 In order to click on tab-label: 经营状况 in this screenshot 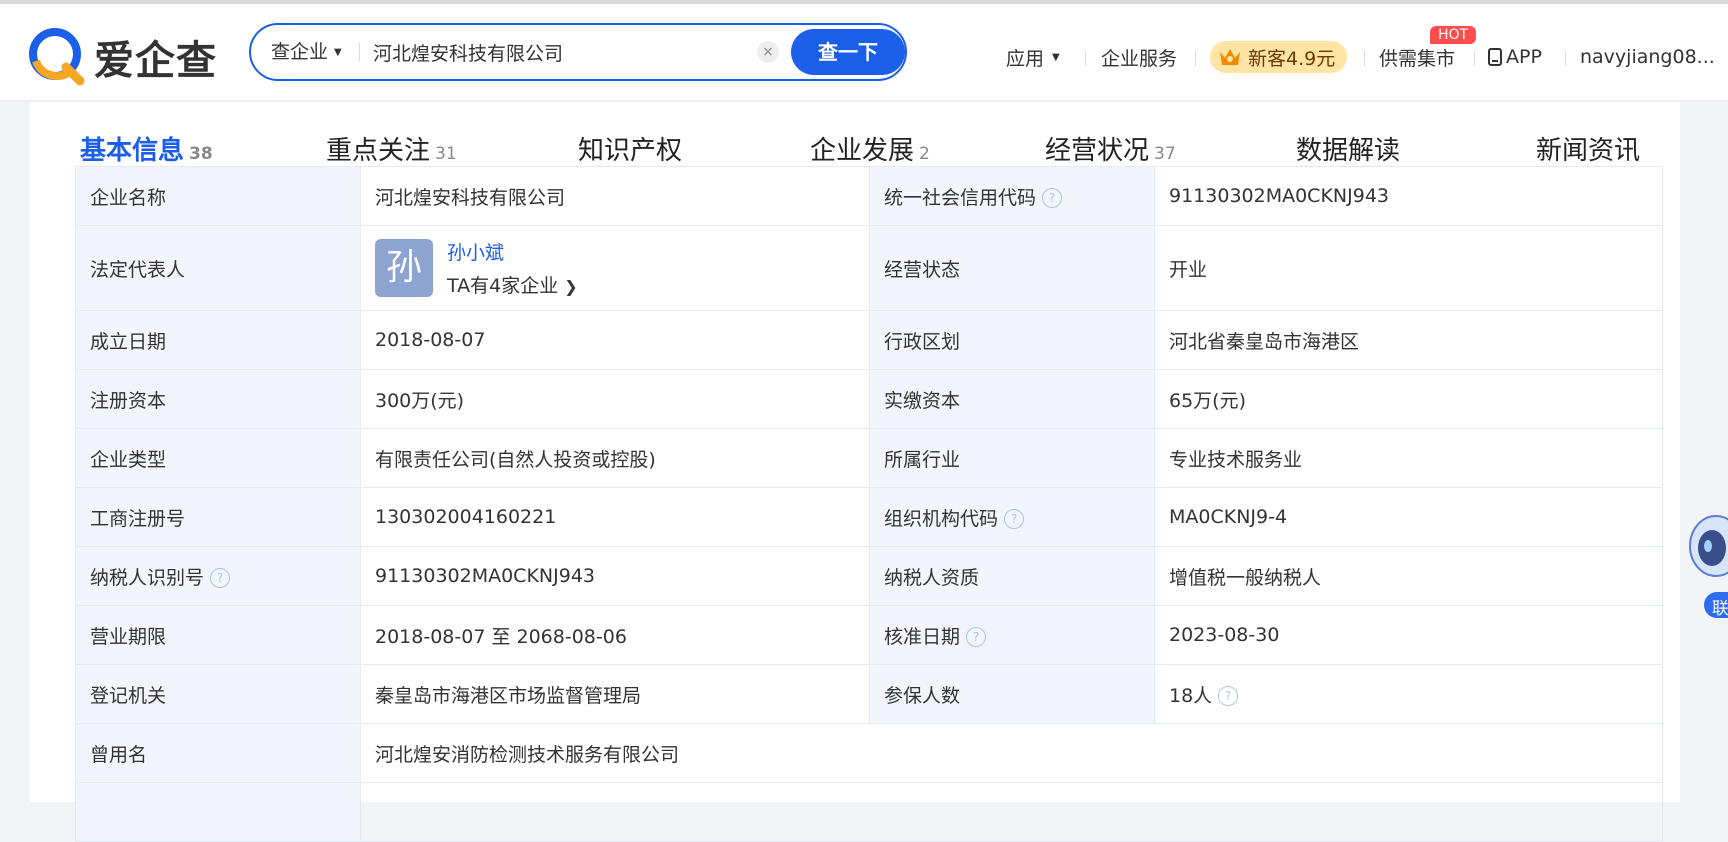, I will do `click(1097, 151)`.